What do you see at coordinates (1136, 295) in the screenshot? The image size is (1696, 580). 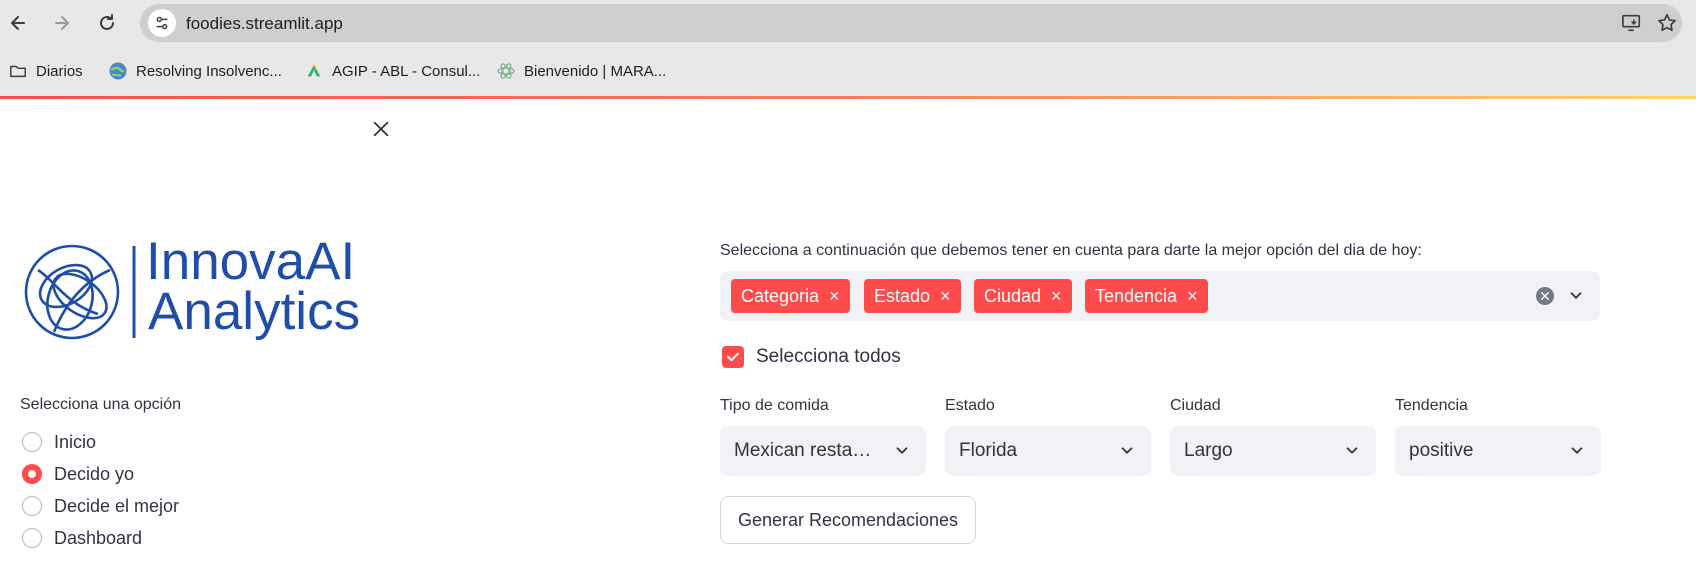 I see `chip-label: Tendencia` at bounding box center [1136, 295].